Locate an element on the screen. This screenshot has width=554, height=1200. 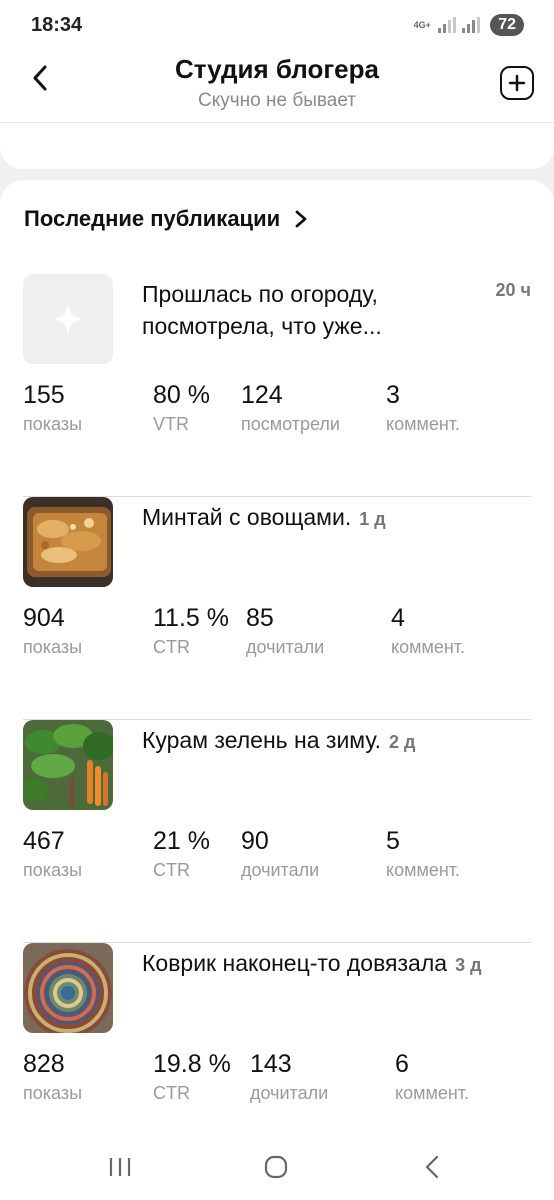
post-title: Минтай с овощами. 1 д is located at coordinates (264, 518).